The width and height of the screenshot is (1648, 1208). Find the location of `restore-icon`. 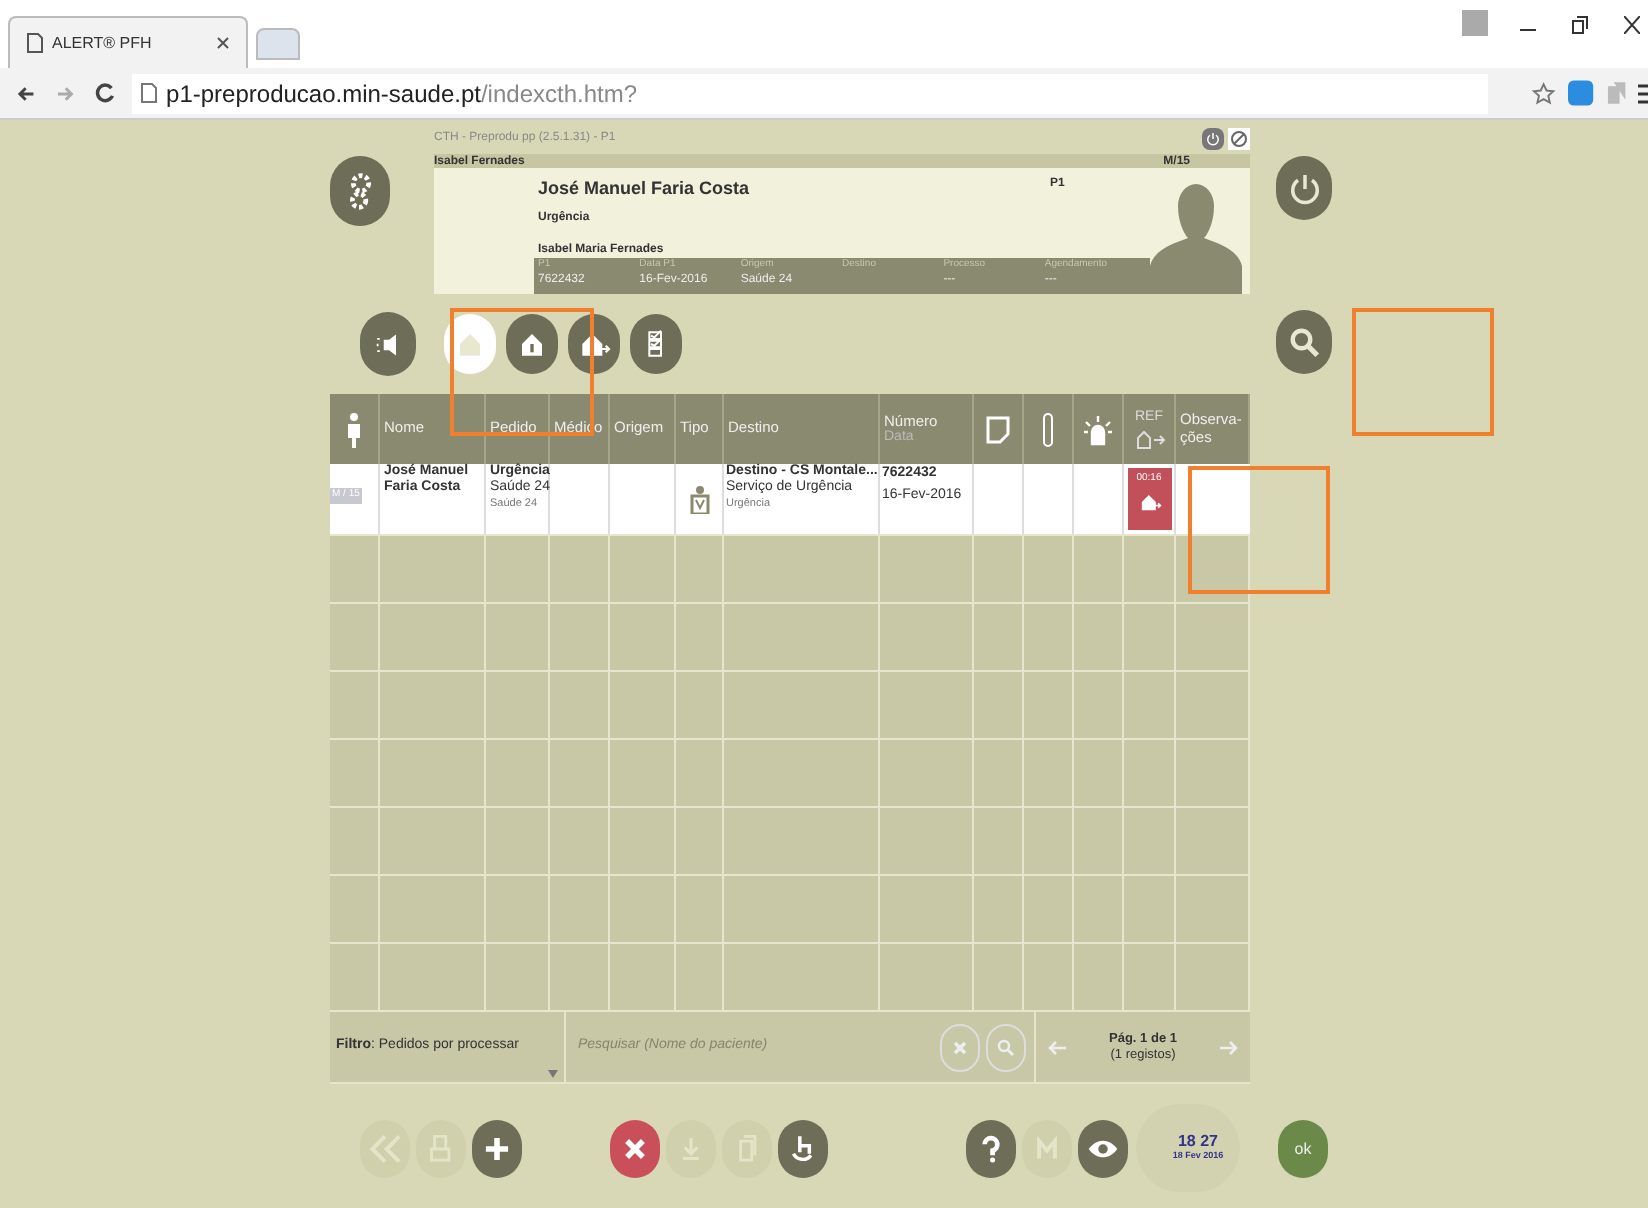

restore-icon is located at coordinates (1580, 25).